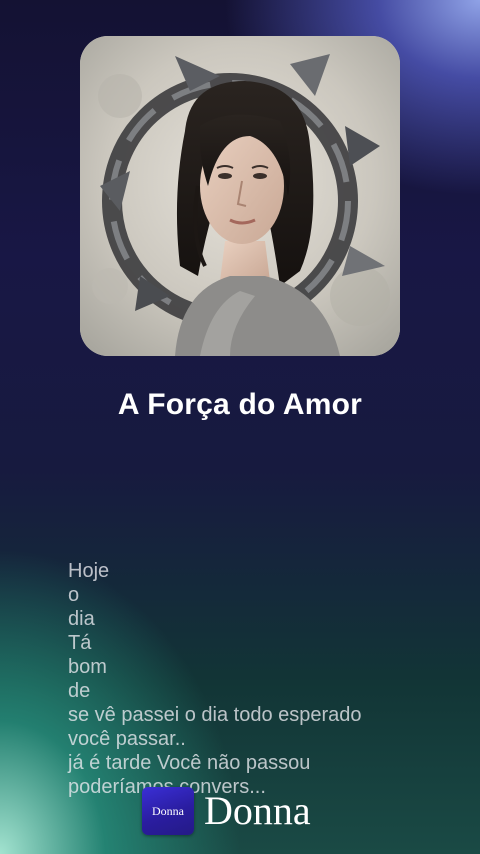  Describe the element at coordinates (81, 619) in the screenshot. I see `lyric-line: dia` at that location.